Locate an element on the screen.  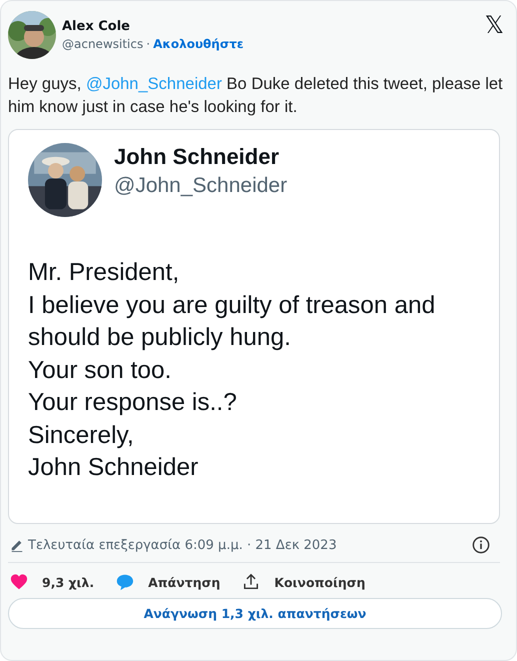
like-button: 9,3 χιλ. is located at coordinates (52, 582).